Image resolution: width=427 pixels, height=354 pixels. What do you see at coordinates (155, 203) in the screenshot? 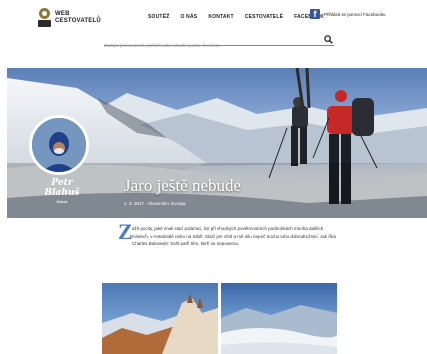
I see `article-meta: 2. 3. 2017 · Slovensko, Evropa` at bounding box center [155, 203].